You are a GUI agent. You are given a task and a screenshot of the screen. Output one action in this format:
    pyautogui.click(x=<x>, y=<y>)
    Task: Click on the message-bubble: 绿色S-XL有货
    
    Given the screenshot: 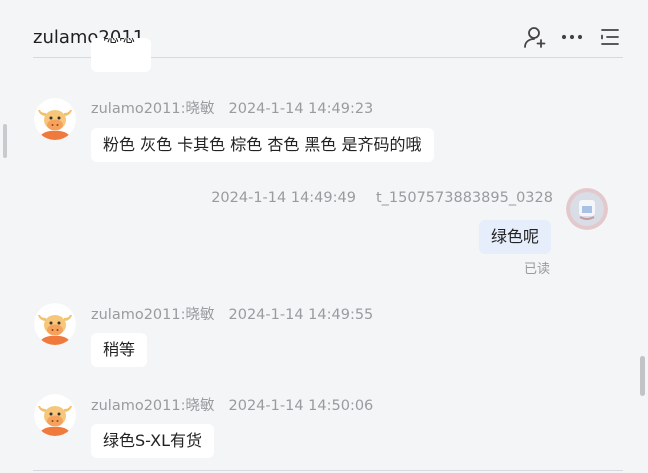 What is the action you would take?
    pyautogui.click(x=153, y=441)
    